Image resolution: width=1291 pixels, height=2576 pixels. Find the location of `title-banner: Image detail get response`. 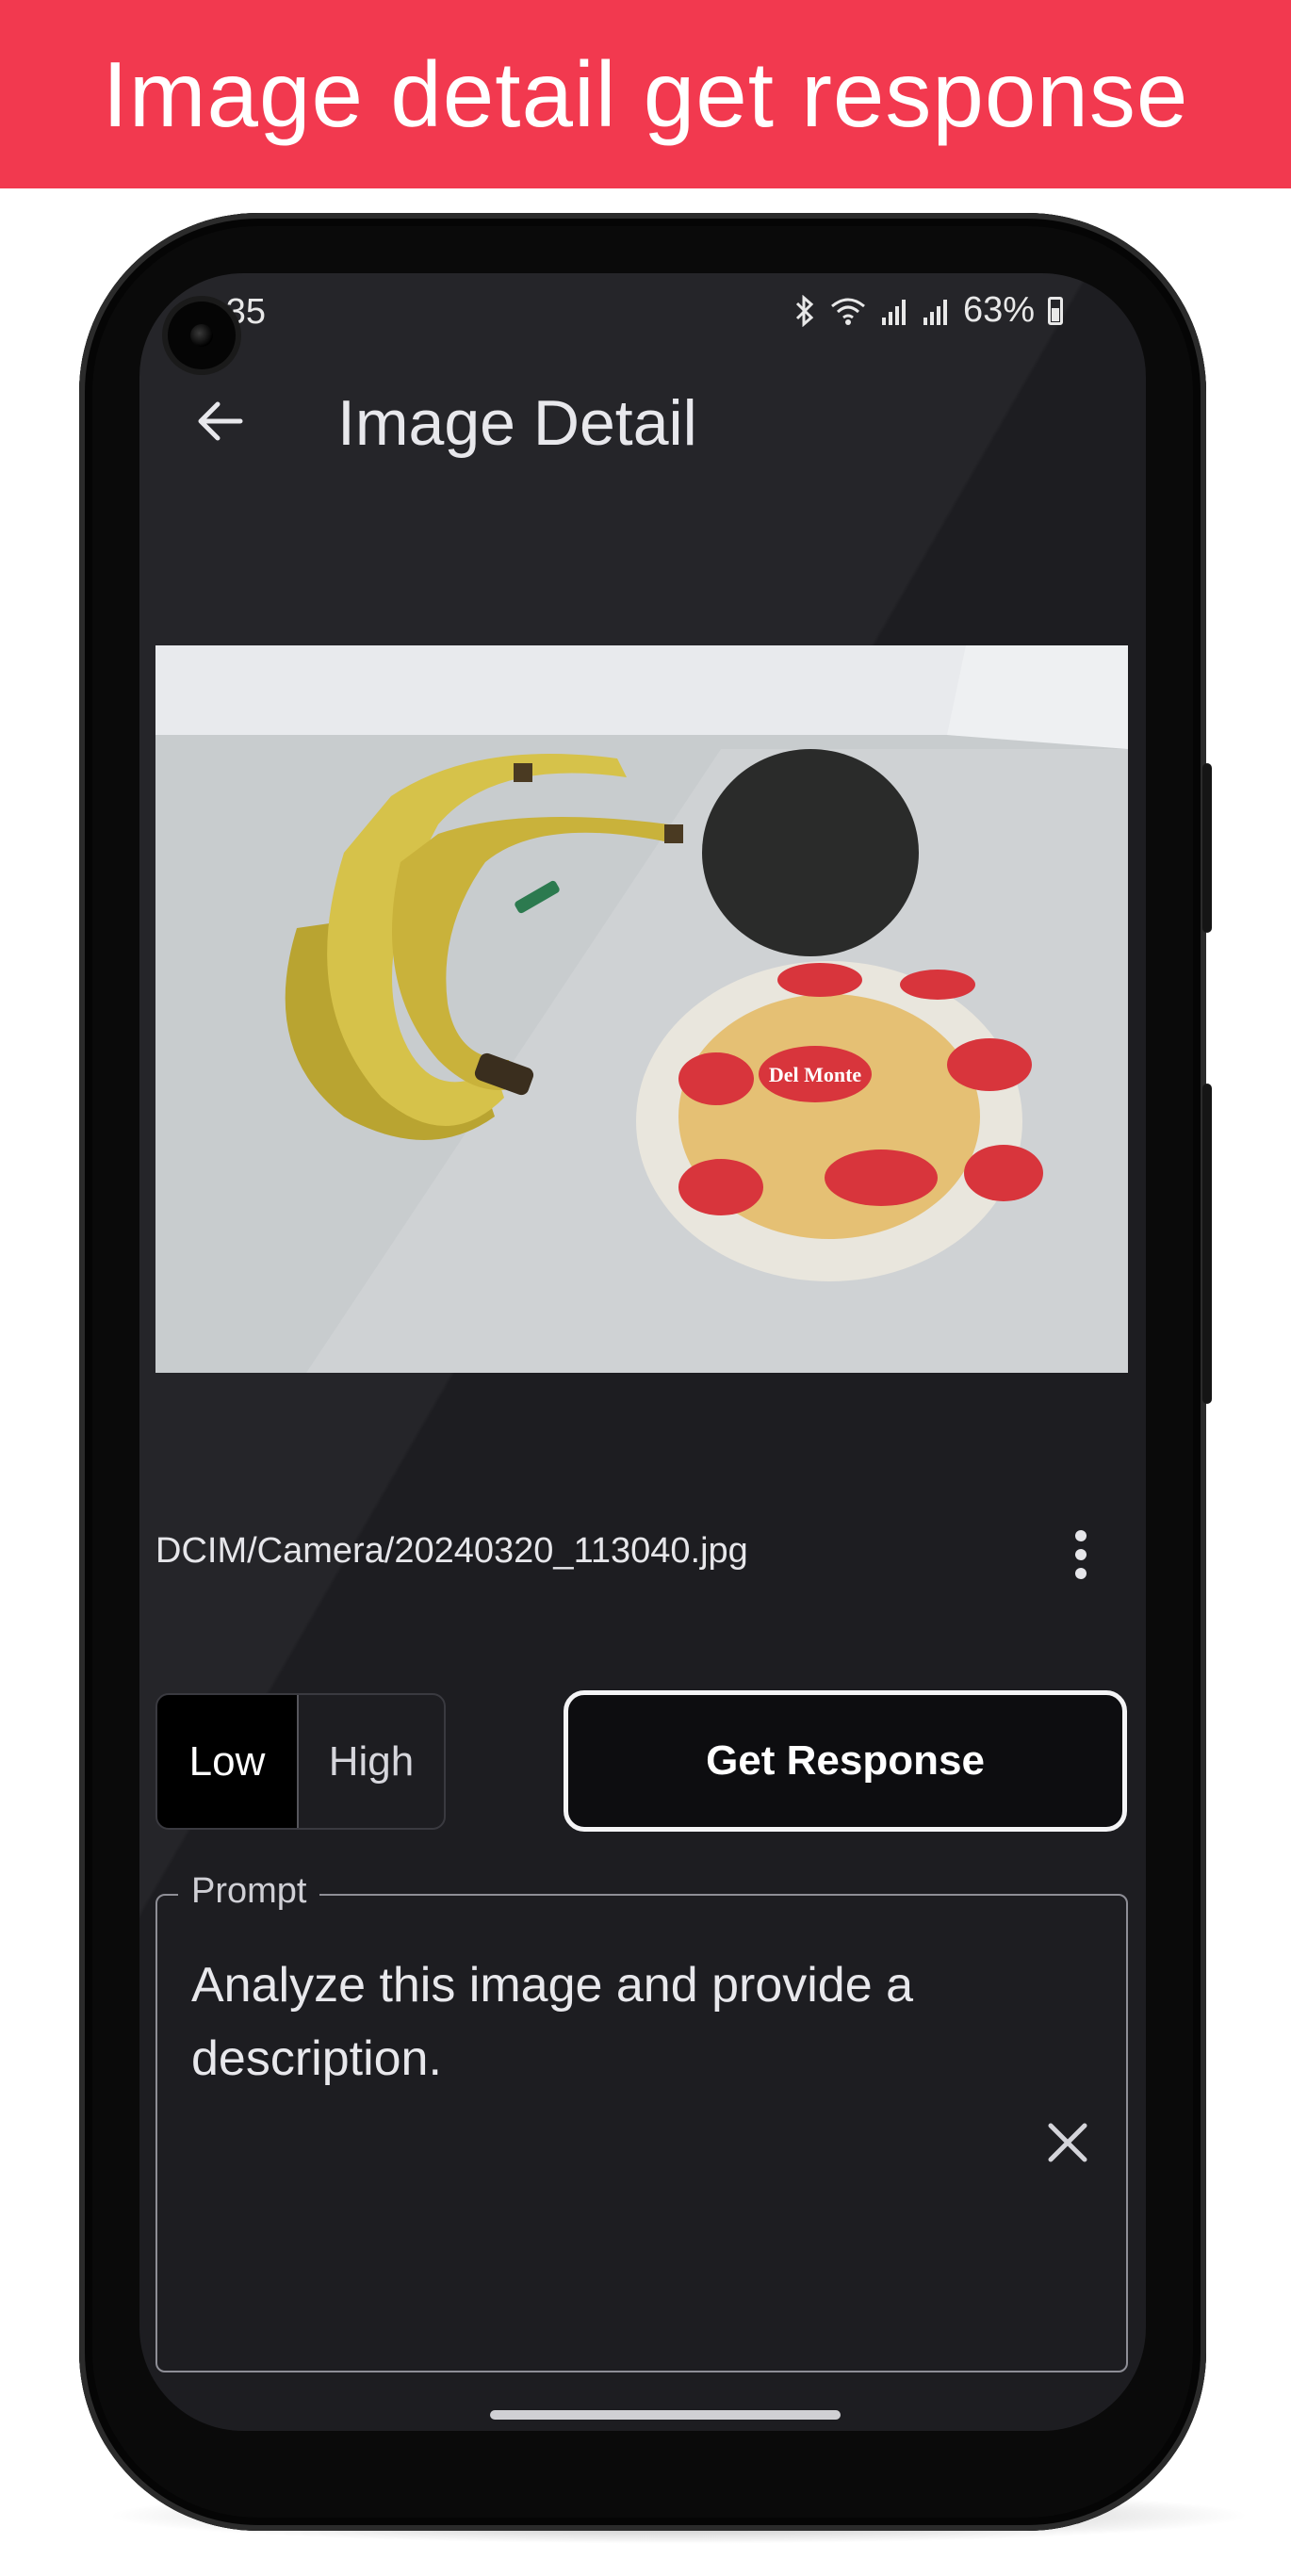

title-banner: Image detail get response is located at coordinates (645, 94).